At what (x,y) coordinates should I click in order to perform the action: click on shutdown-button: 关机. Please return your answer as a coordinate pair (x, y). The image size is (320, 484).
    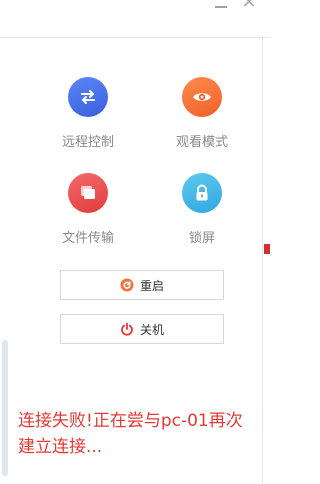
    Looking at the image, I should click on (142, 329).